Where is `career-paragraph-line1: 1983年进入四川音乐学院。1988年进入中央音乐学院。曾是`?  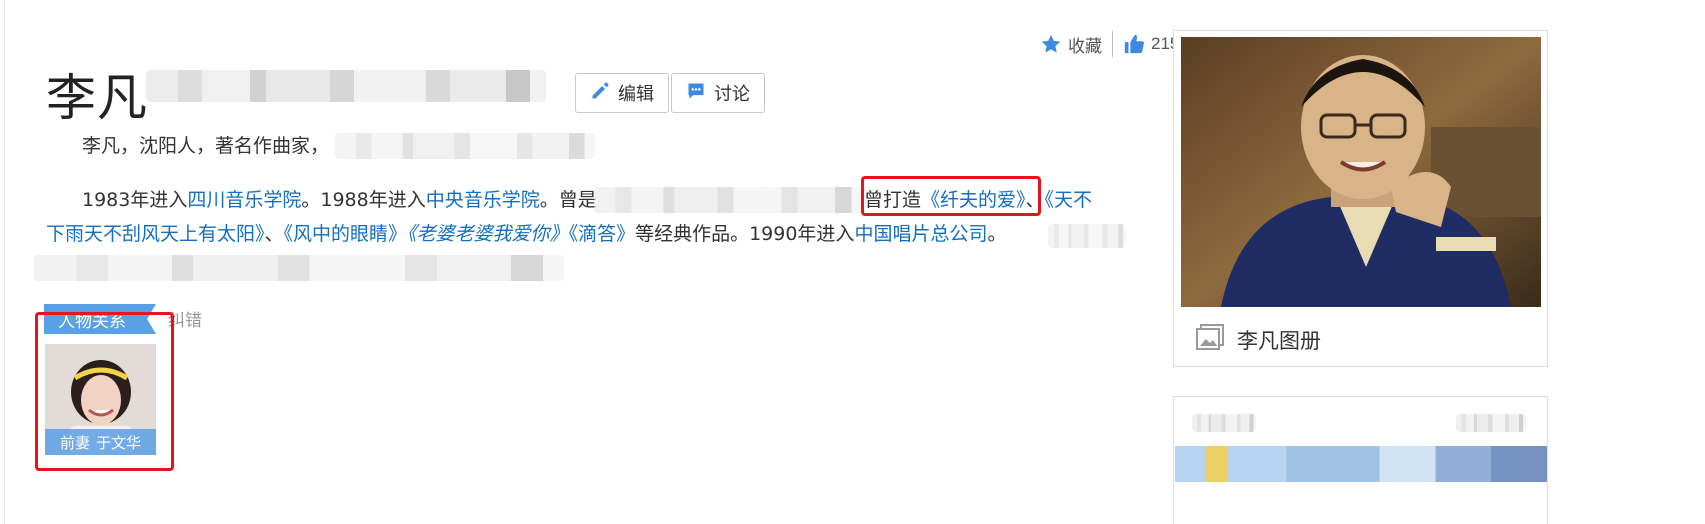
career-paragraph-line1: 1983年进入四川音乐学院。1988年进入中央音乐学院。曾是 is located at coordinates (339, 200).